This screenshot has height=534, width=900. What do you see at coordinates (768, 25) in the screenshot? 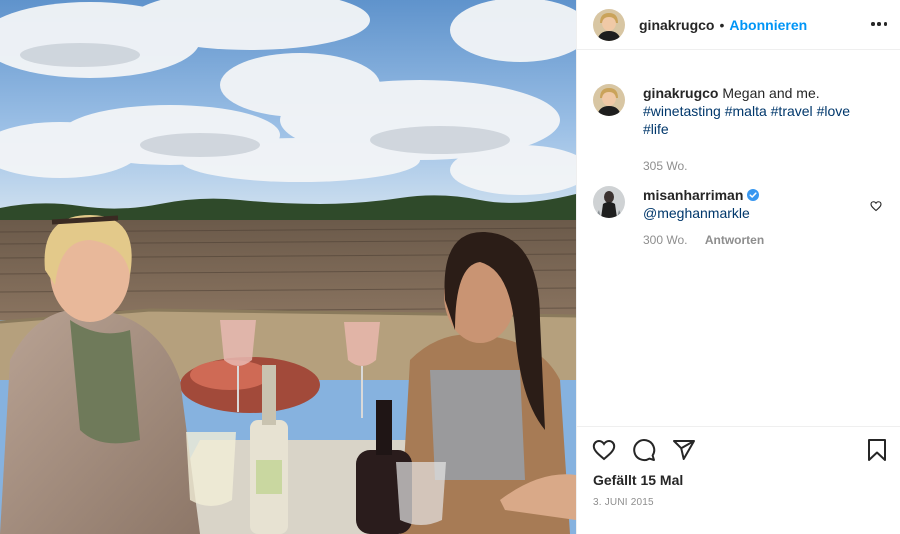
I see `follow-button: Abonnieren` at bounding box center [768, 25].